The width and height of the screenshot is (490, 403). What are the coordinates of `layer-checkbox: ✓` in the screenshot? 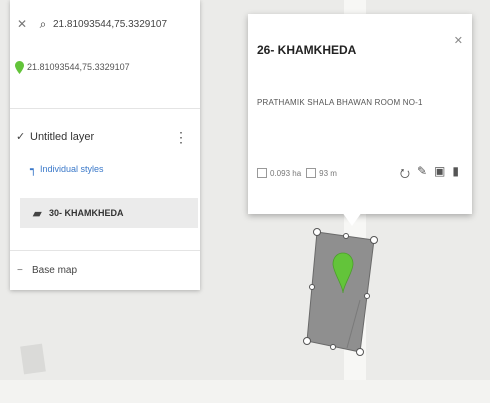 It's located at (21, 137).